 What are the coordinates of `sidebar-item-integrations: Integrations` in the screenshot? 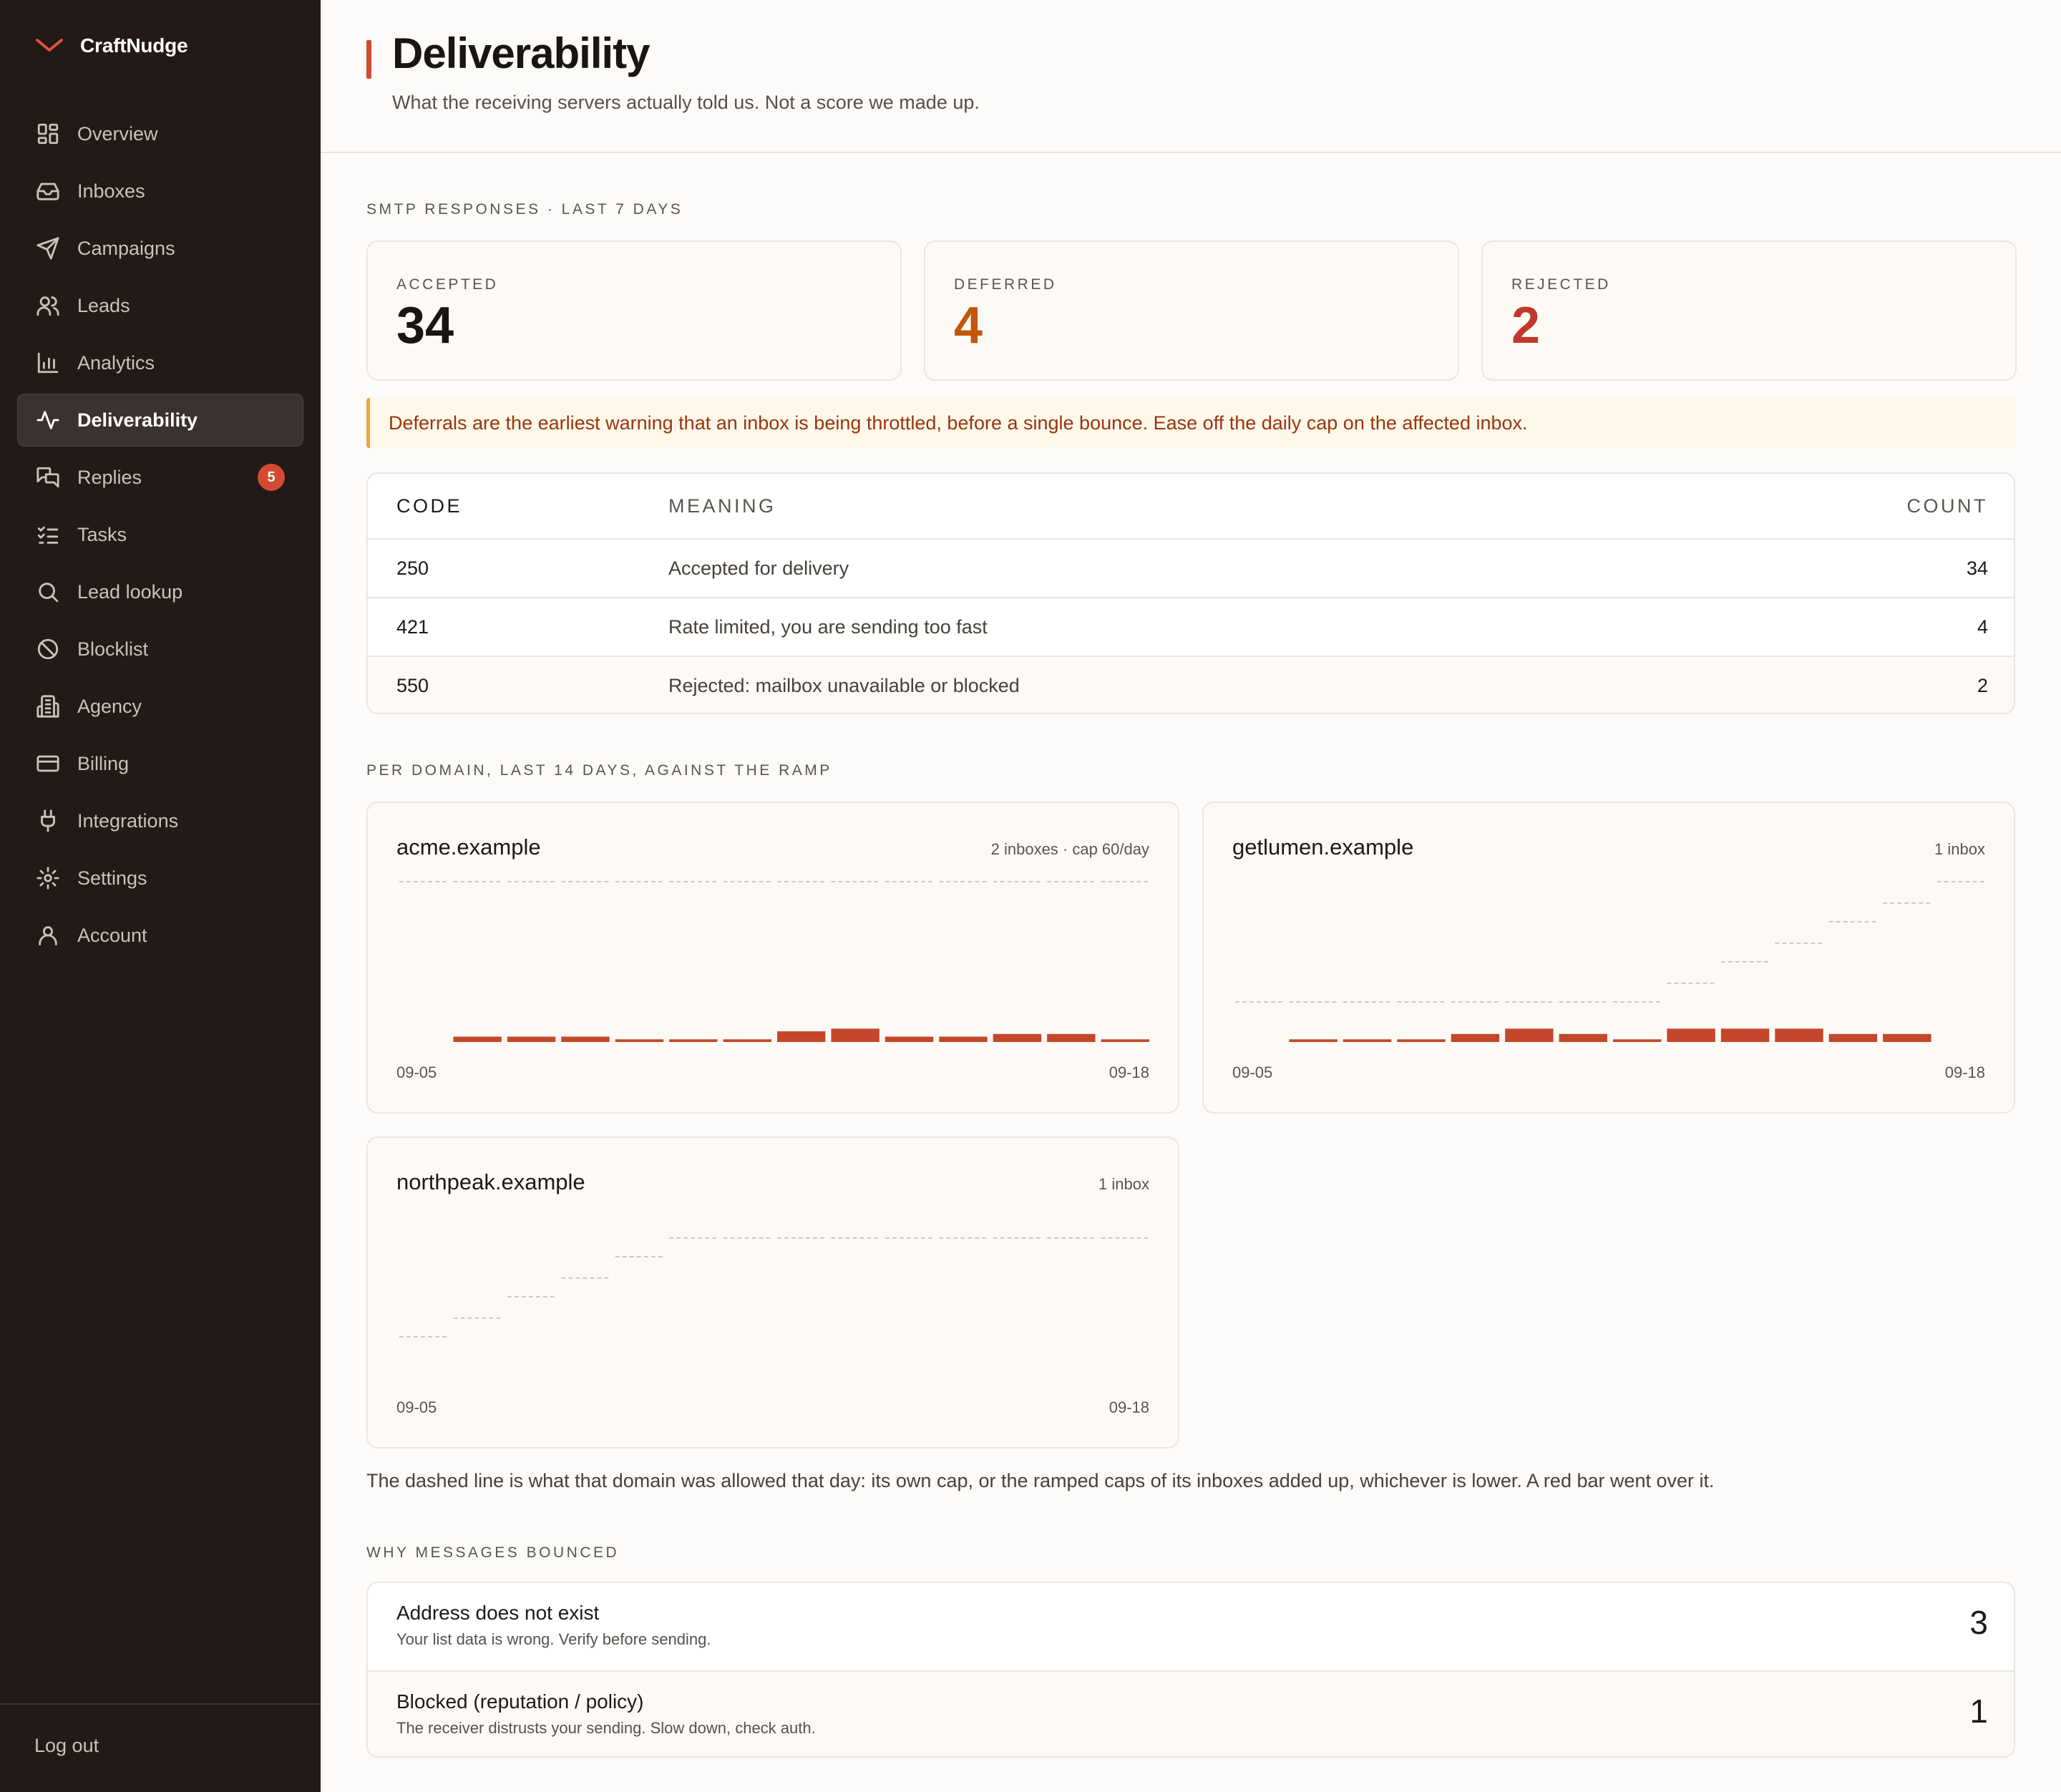 It's located at (160, 820).